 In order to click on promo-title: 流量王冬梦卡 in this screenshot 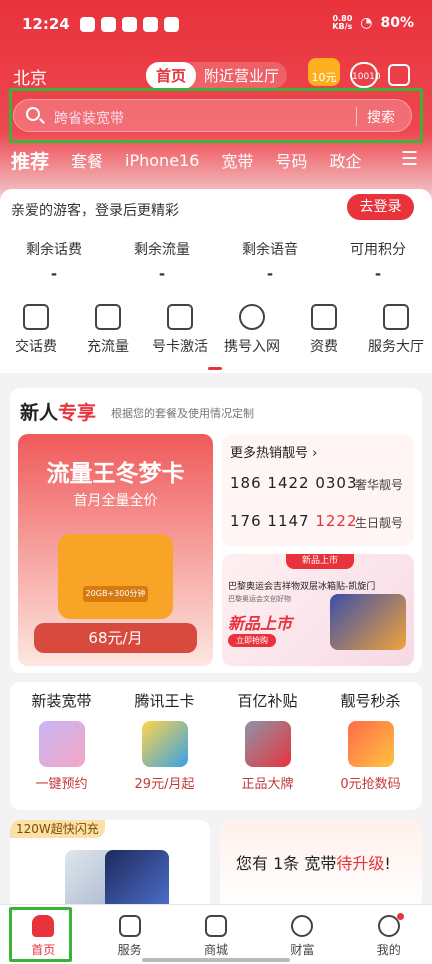, I will do `click(115, 474)`.